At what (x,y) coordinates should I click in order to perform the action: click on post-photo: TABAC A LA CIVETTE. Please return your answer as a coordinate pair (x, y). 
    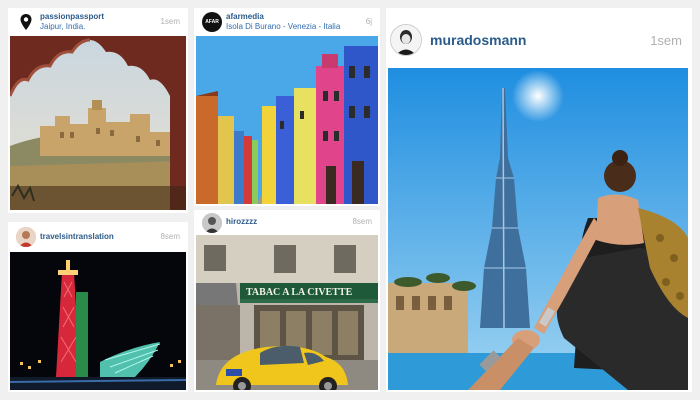
    Looking at the image, I should click on (287, 312).